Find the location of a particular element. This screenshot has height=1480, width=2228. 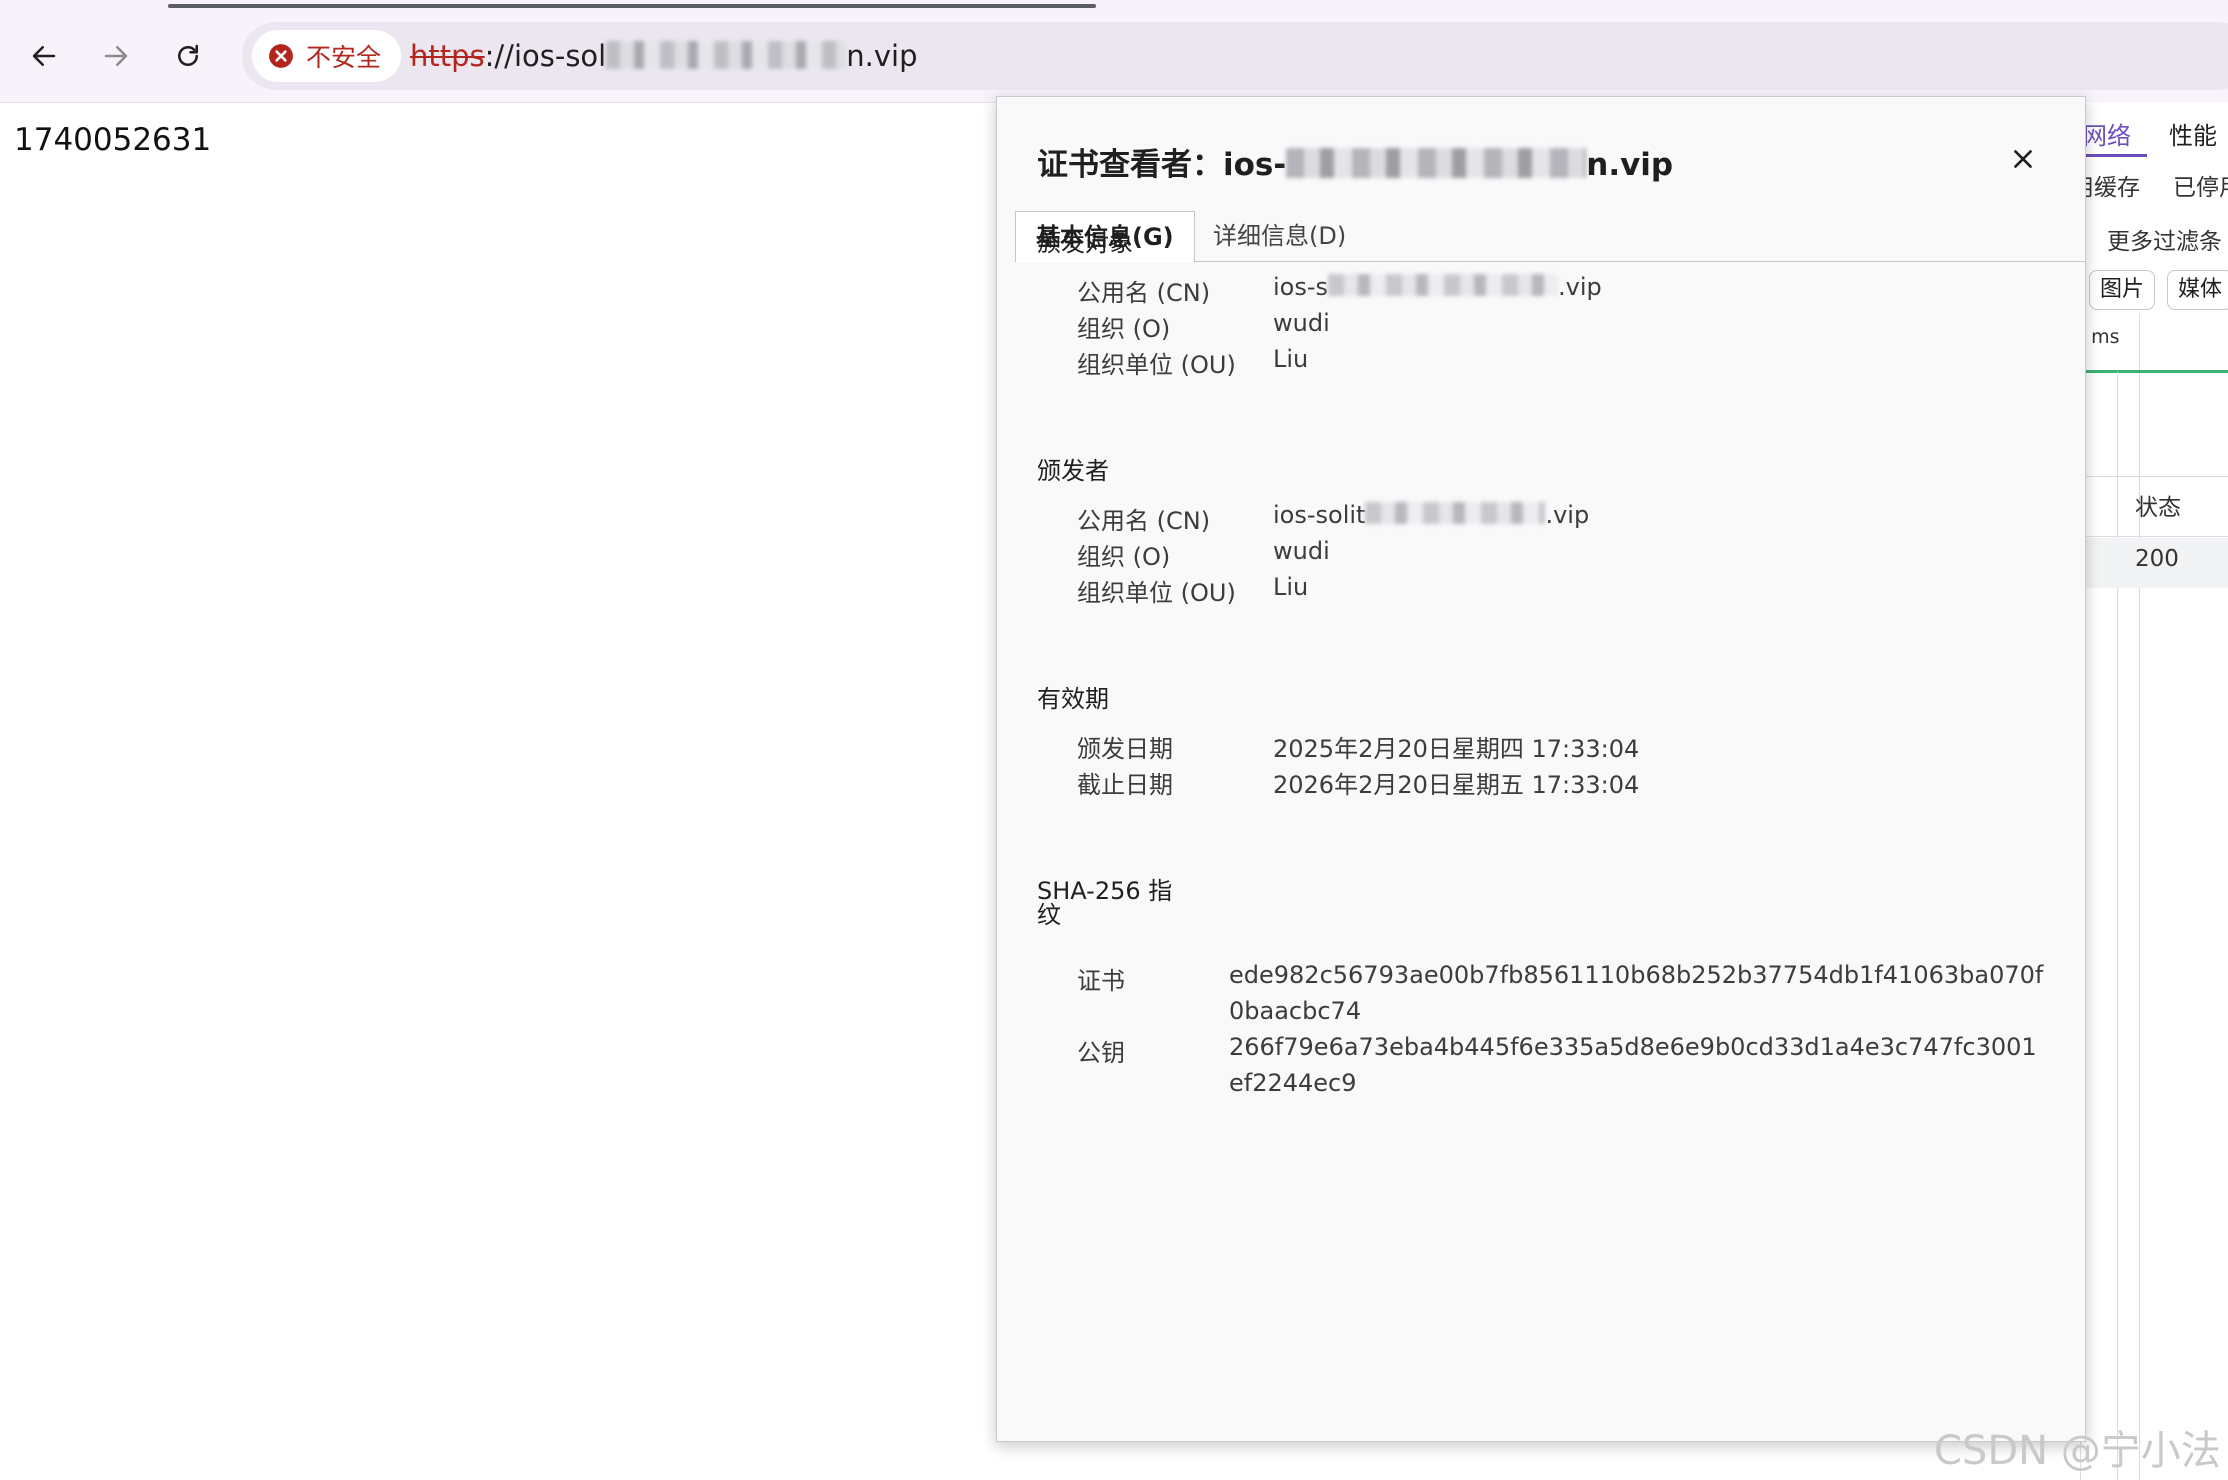

issued-to-cn-value: ios-s .vip is located at coordinates (1437, 287).